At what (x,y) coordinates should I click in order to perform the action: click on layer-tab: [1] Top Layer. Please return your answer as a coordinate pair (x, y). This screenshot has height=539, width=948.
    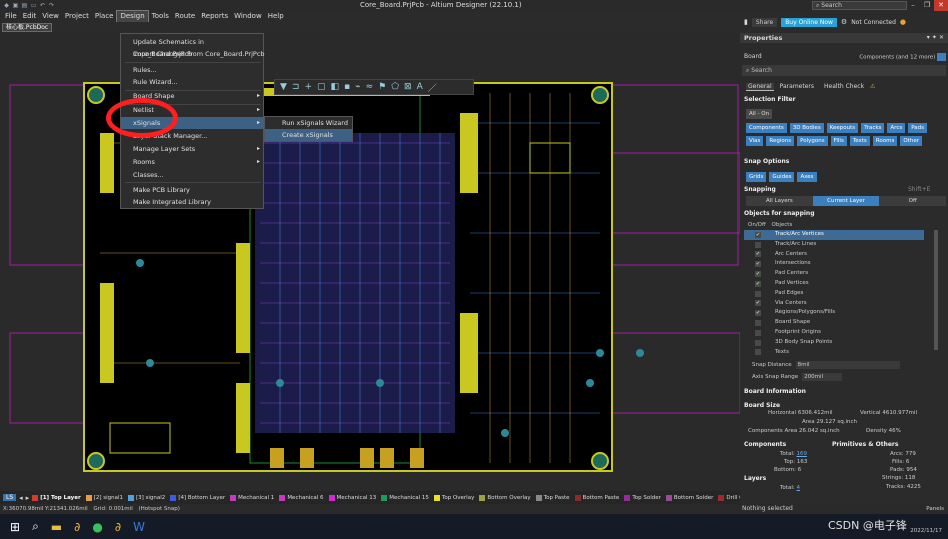
    Looking at the image, I should click on (56, 497).